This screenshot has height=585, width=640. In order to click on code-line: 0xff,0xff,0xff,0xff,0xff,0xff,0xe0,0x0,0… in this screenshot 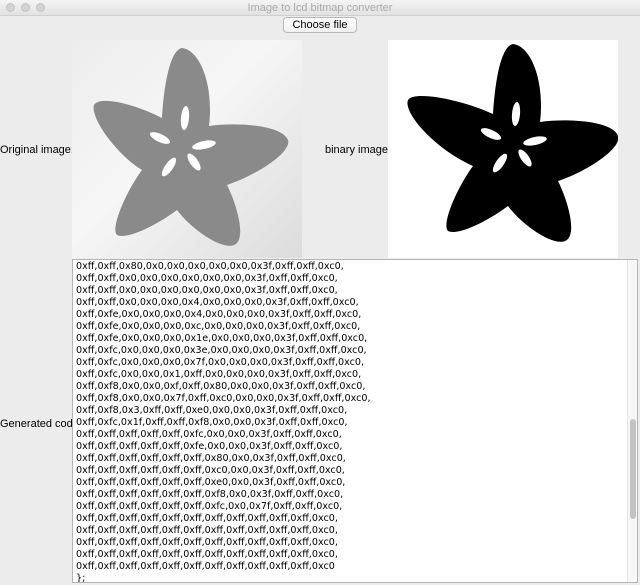, I will do `click(211, 482)`.